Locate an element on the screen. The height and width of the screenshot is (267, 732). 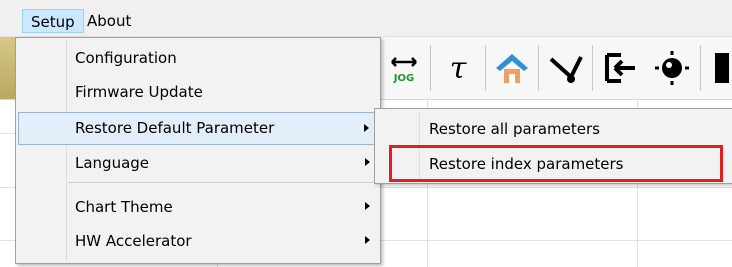
jog-icon: JOG is located at coordinates (404, 68).